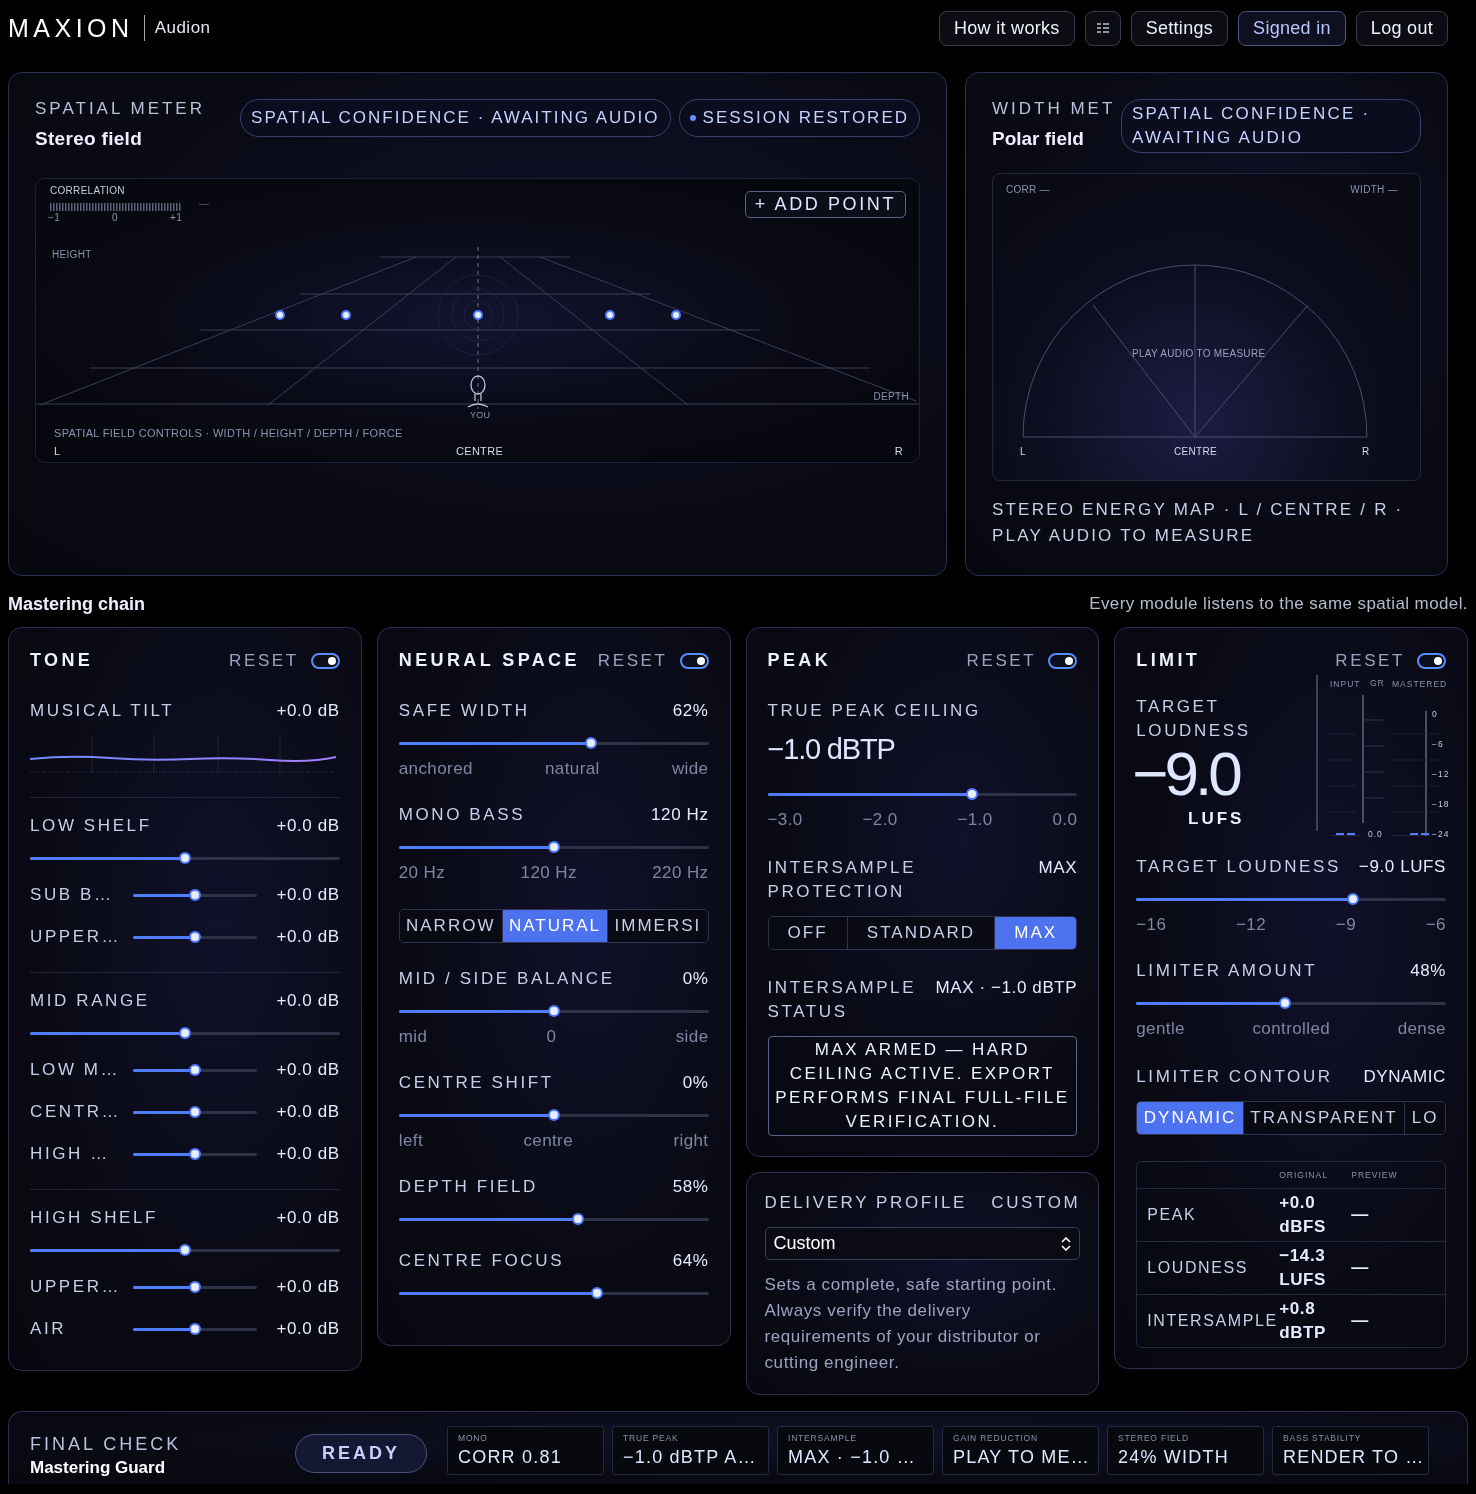 The image size is (1476, 1494). What do you see at coordinates (1251, 925) in the screenshot?
I see `tick-label: −12` at bounding box center [1251, 925].